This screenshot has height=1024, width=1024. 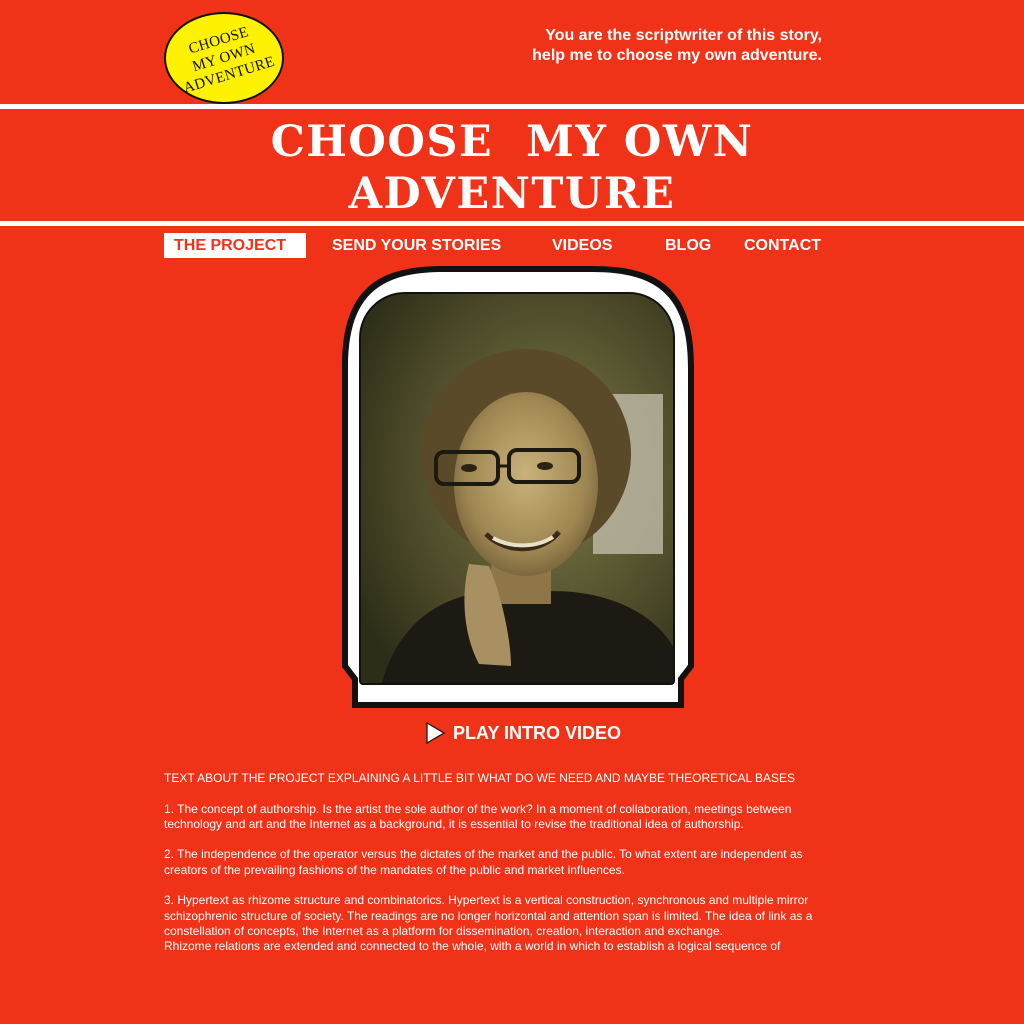 What do you see at coordinates (435, 733) in the screenshot?
I see `play-triangle-icon` at bounding box center [435, 733].